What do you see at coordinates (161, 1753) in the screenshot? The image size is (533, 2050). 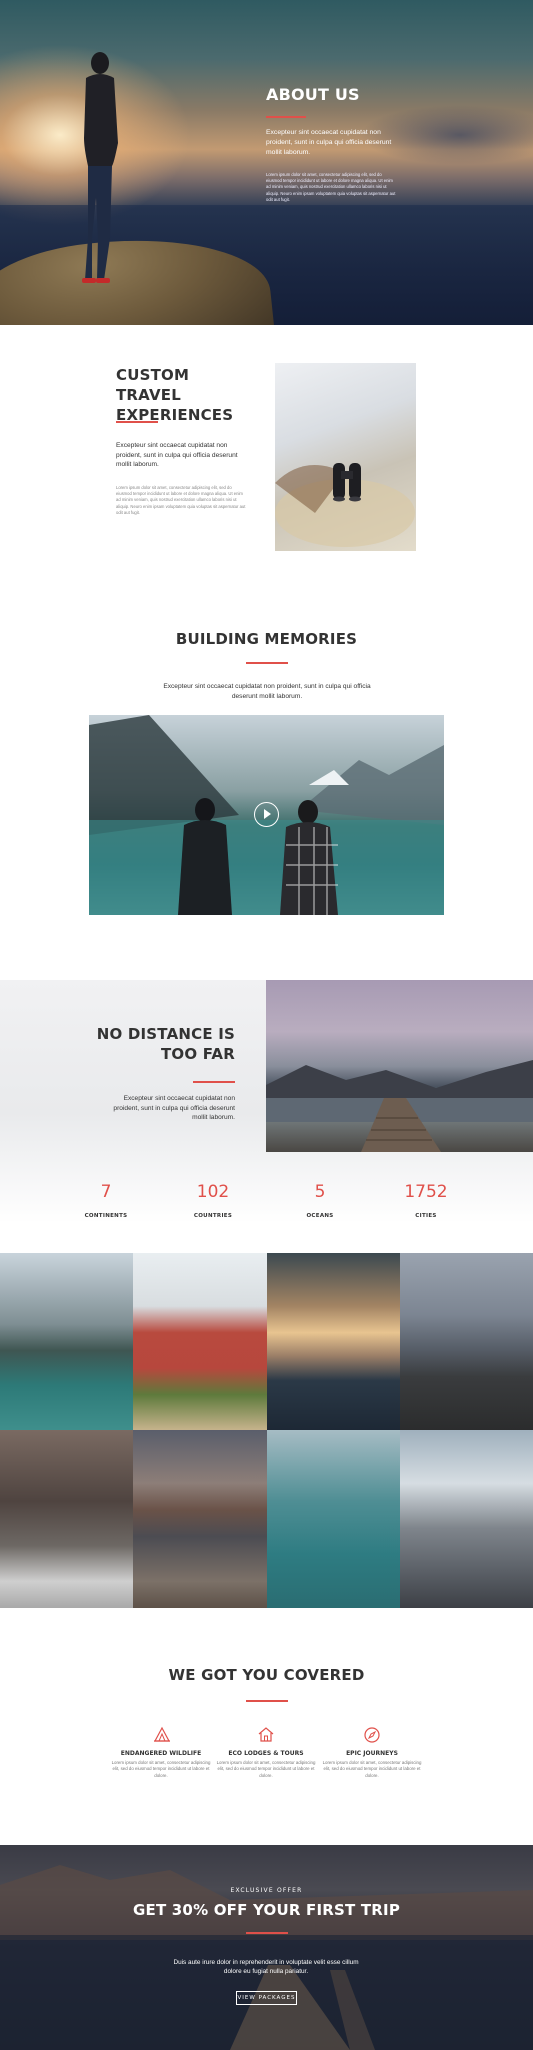 I see `feature-title: ENDANGERED WILDLIFE` at bounding box center [161, 1753].